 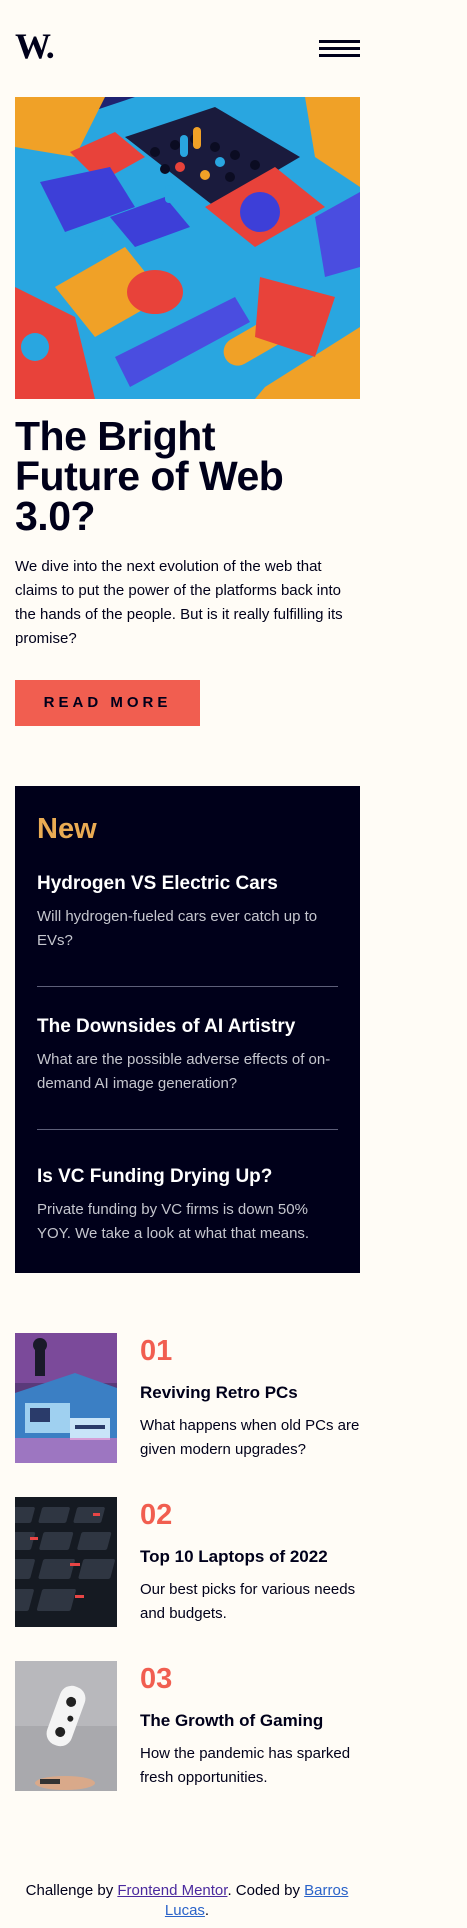 What do you see at coordinates (156, 1351) in the screenshot?
I see `list-item-number: 01` at bounding box center [156, 1351].